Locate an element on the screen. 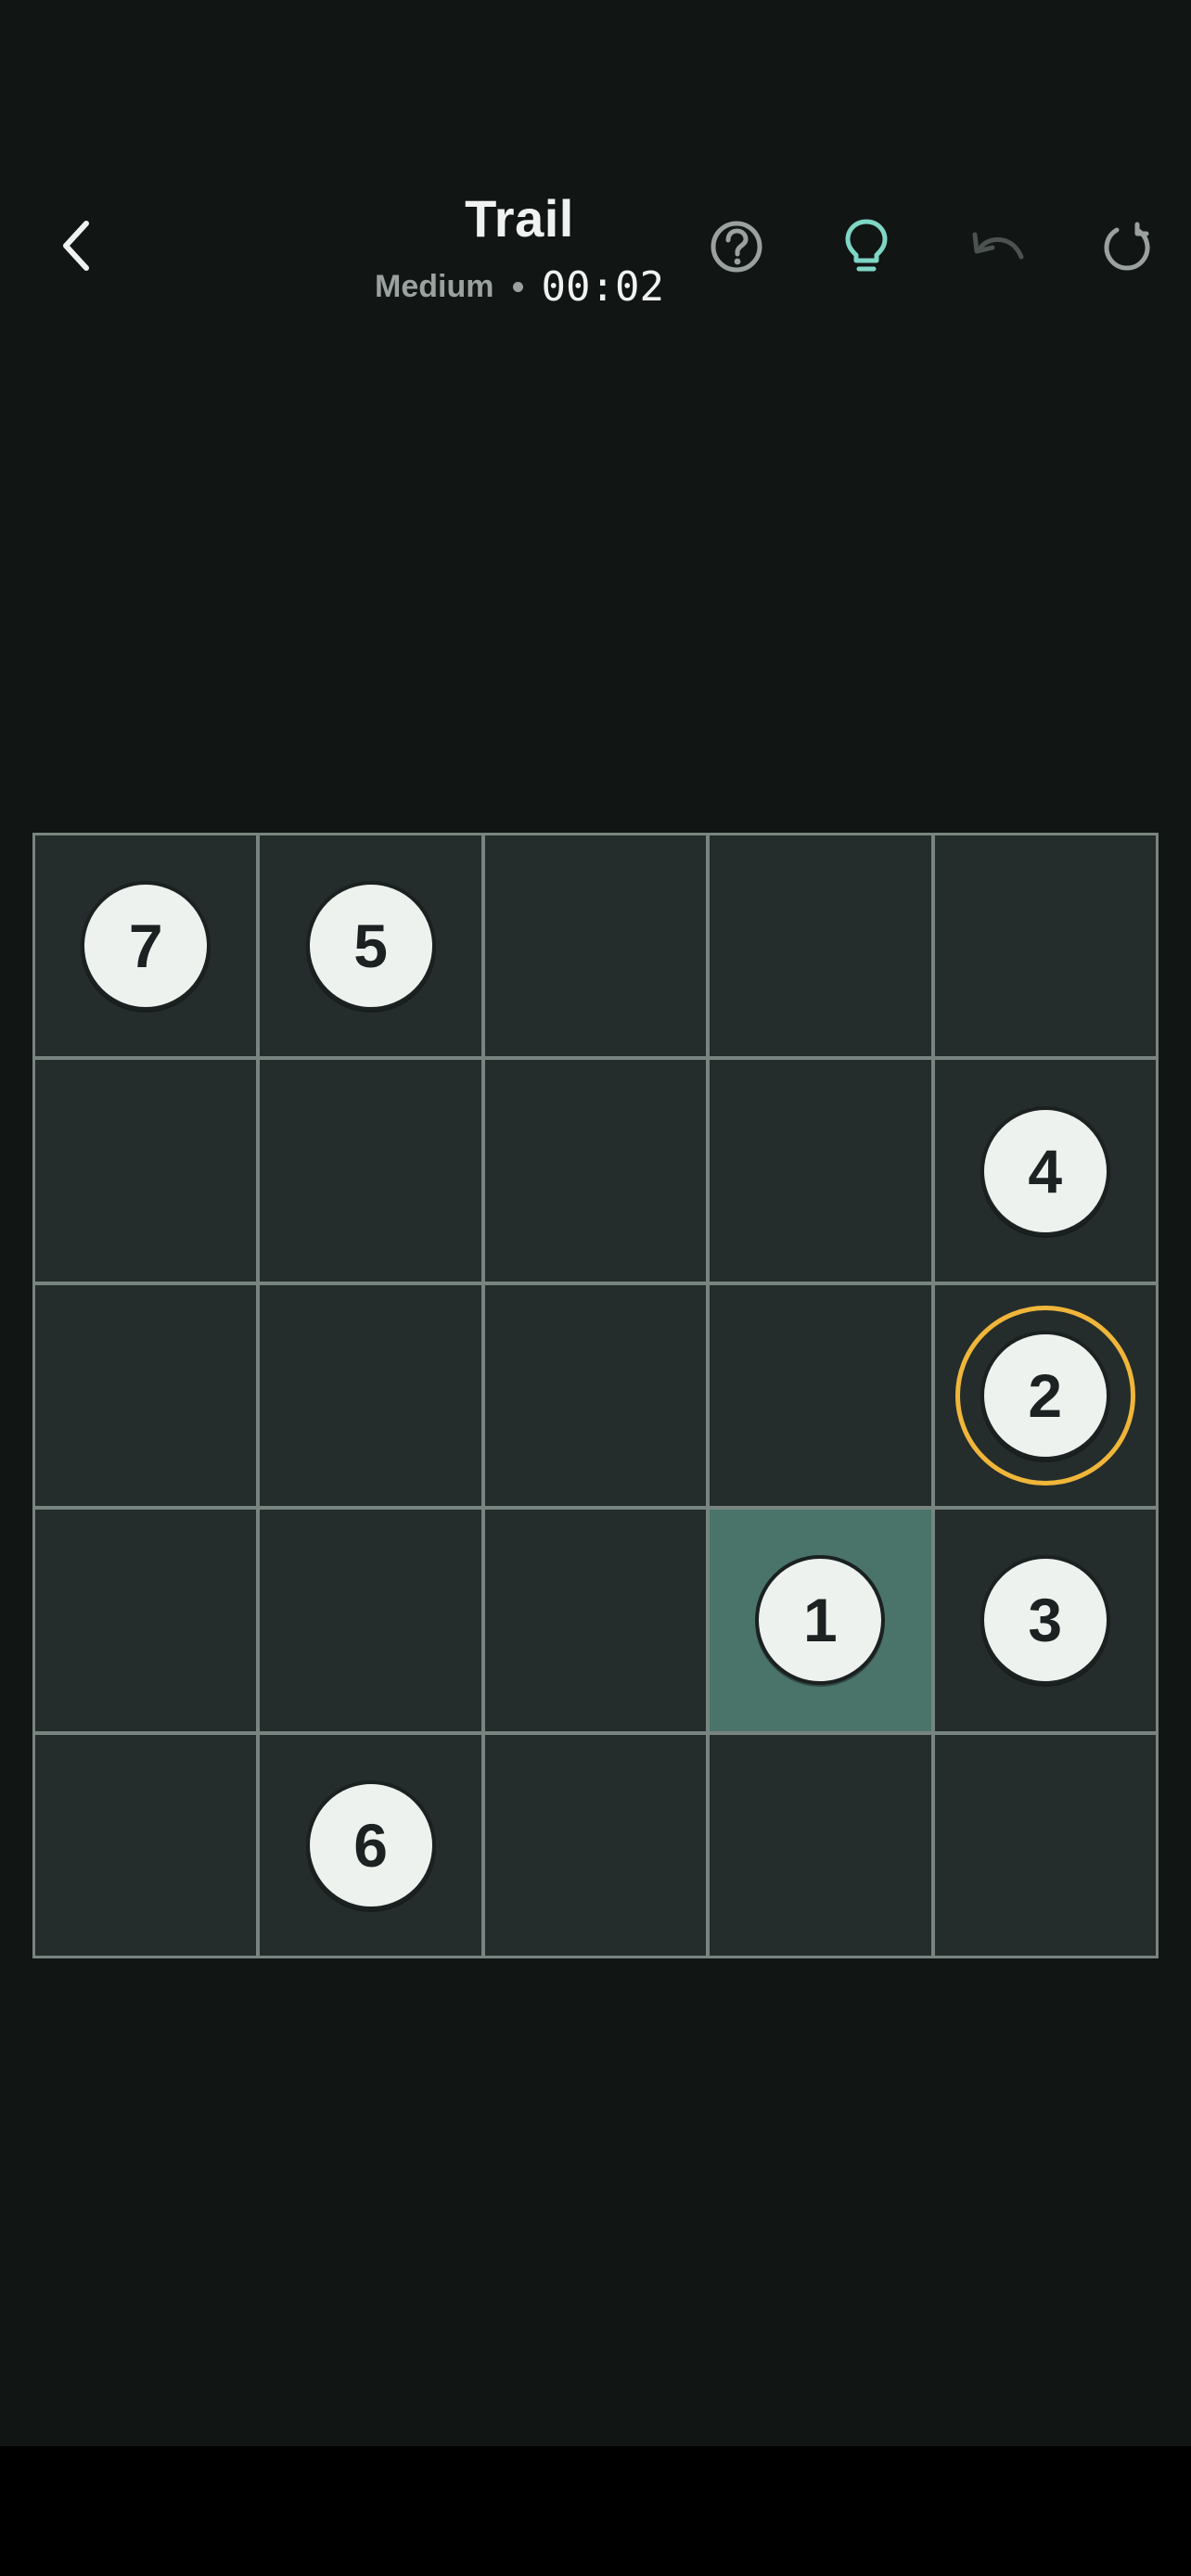 The width and height of the screenshot is (1191, 2576). board-cell-r4-c1: 6 is located at coordinates (370, 1845).